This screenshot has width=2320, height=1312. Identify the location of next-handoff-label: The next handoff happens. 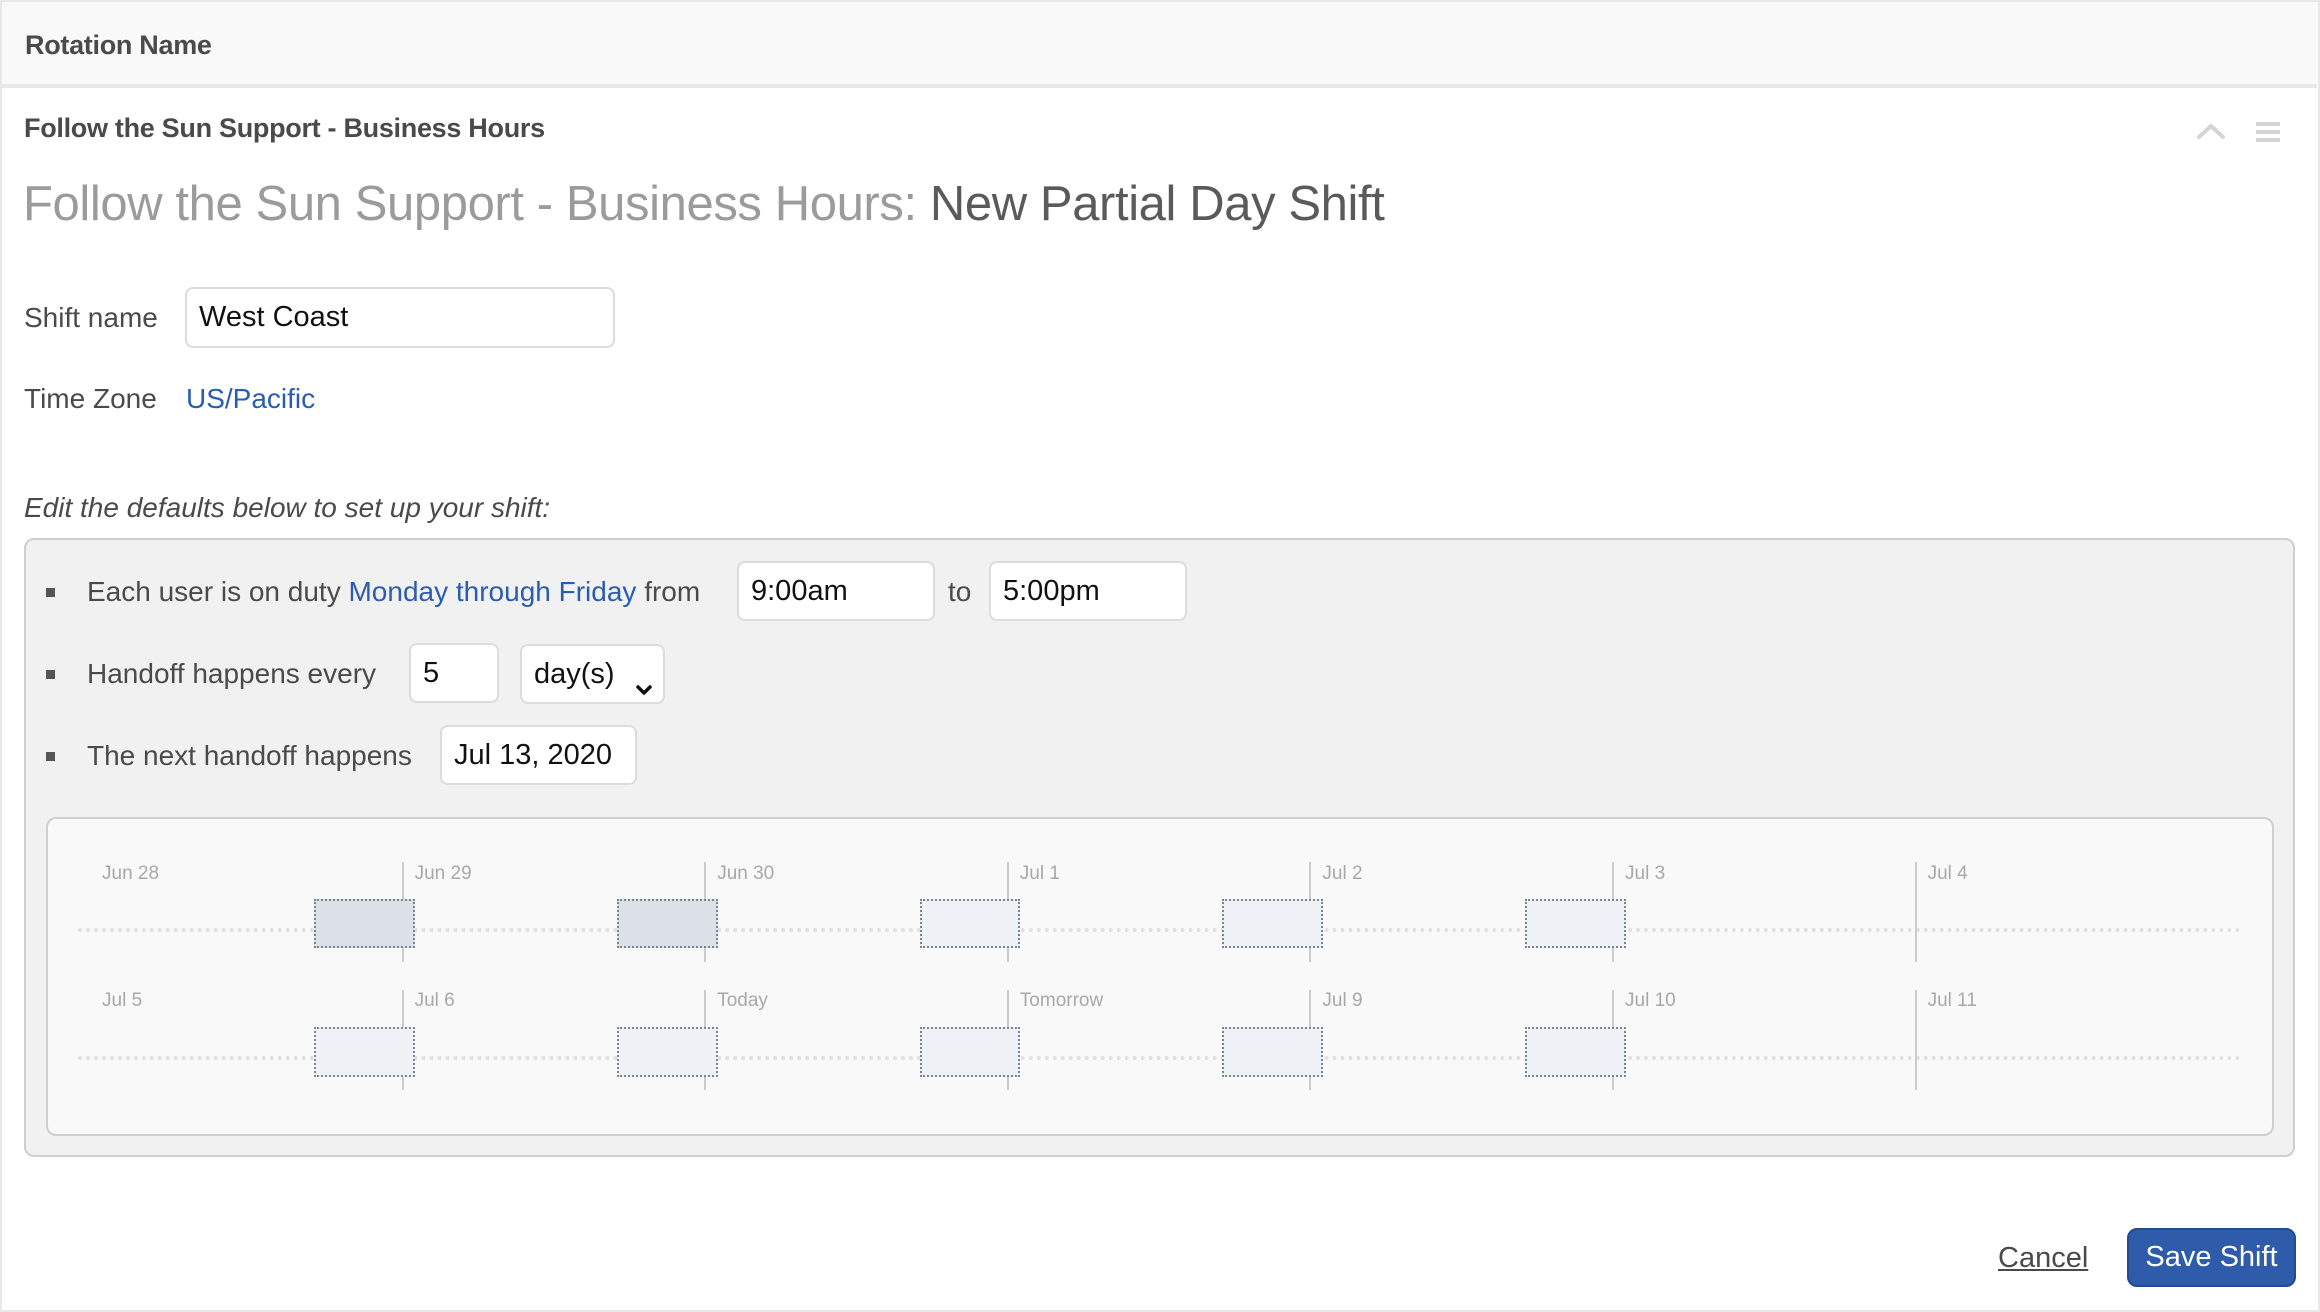
(249, 755).